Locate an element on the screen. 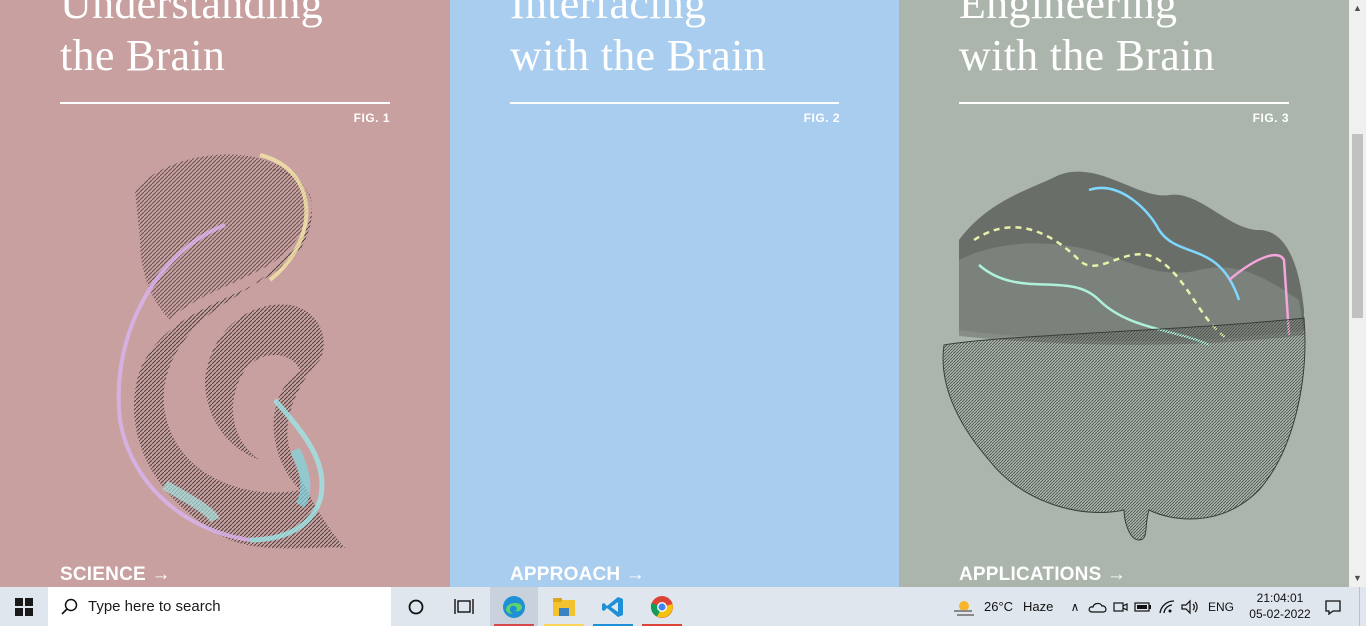 This screenshot has width=1366, height=626. weather-widget: 26°C Haze is located at coordinates (1002, 606).